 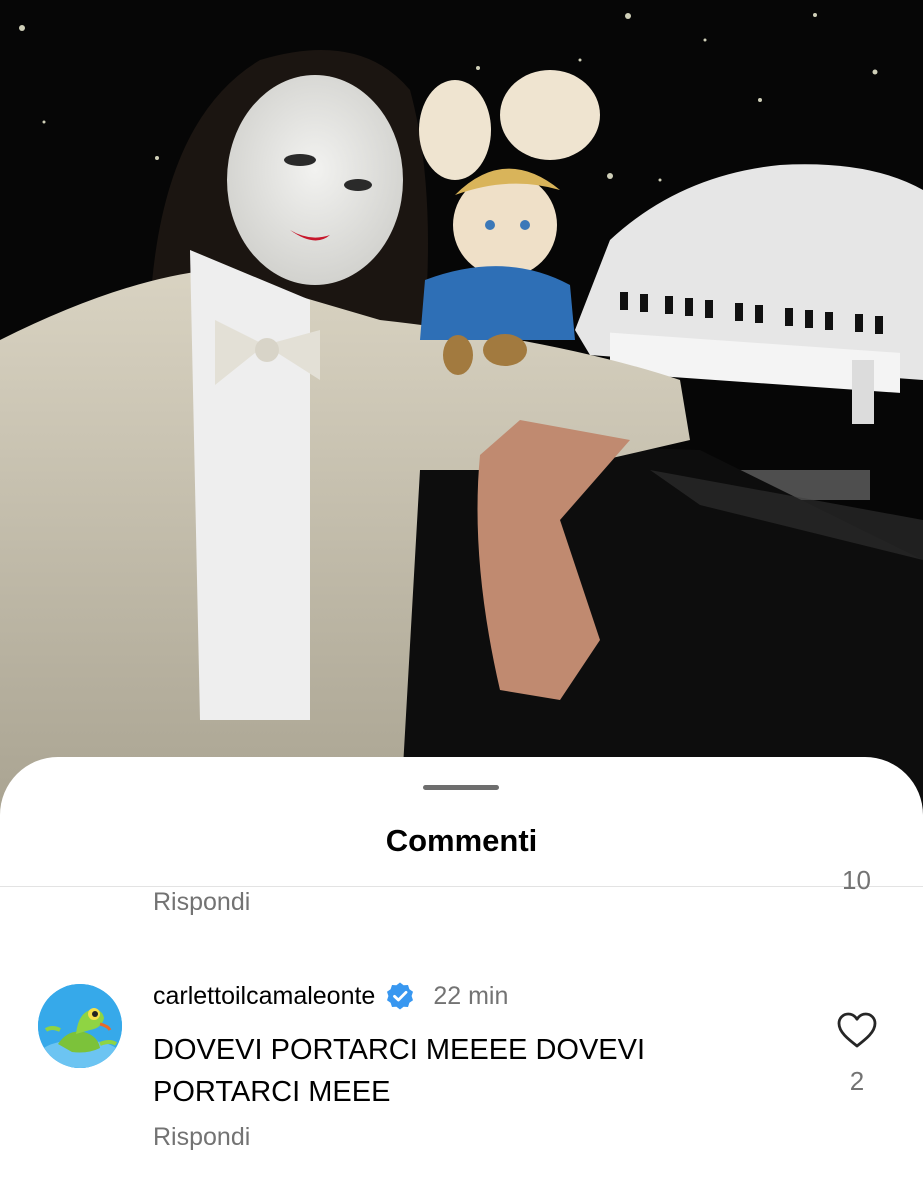 I want to click on avatar, so click(x=80, y=1026).